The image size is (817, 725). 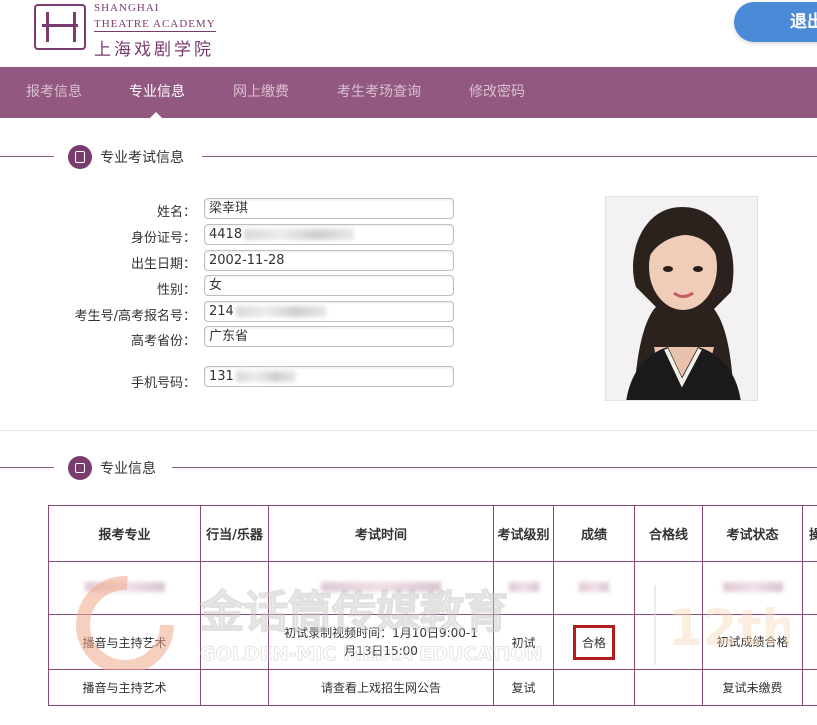 I want to click on cell-level, so click(x=523, y=588).